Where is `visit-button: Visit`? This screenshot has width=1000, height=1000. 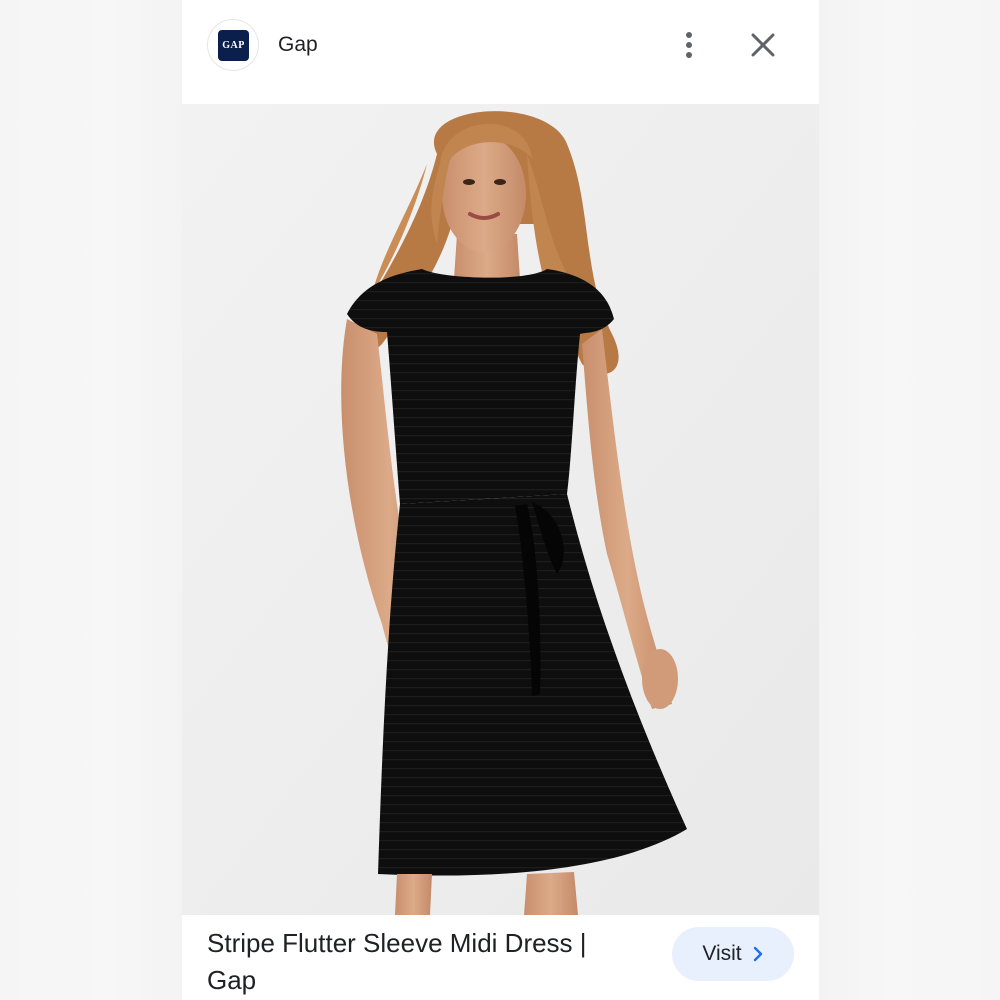 visit-button: Visit is located at coordinates (733, 954).